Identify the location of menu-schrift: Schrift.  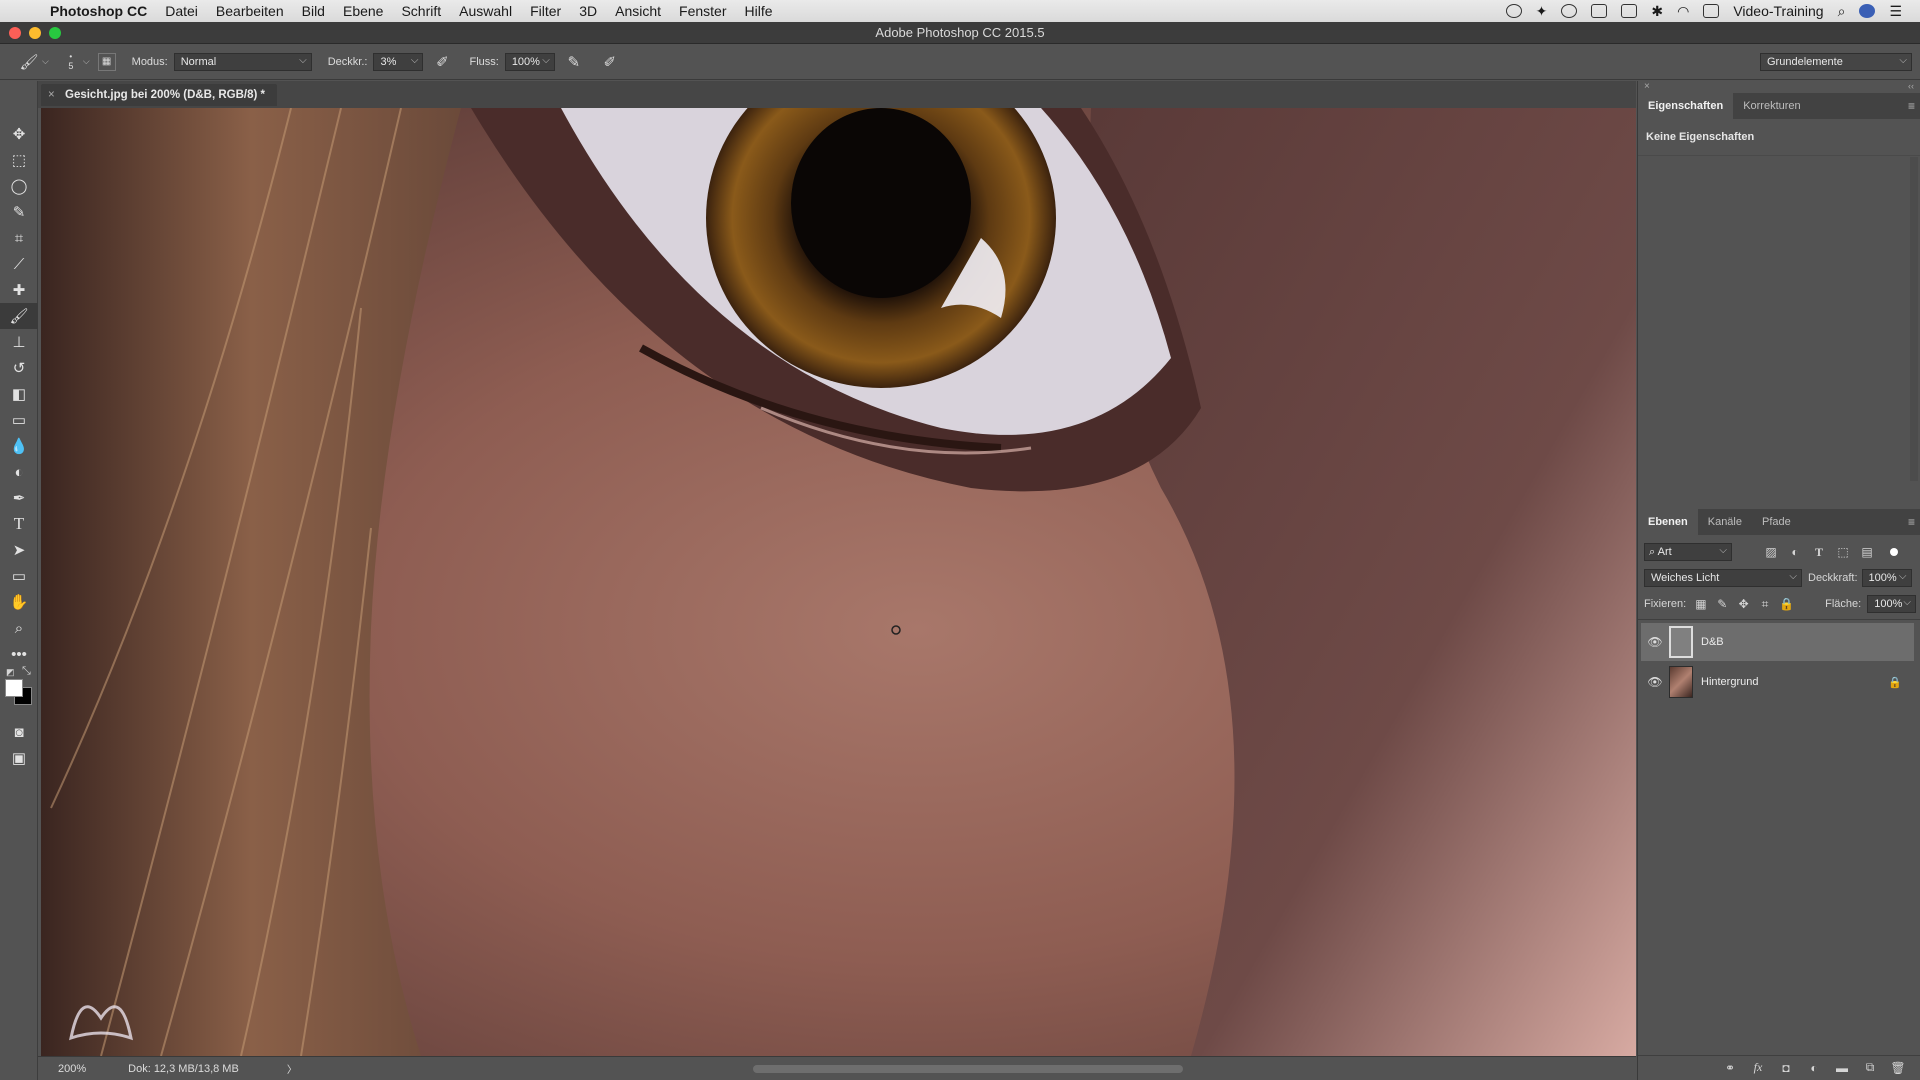
(421, 11).